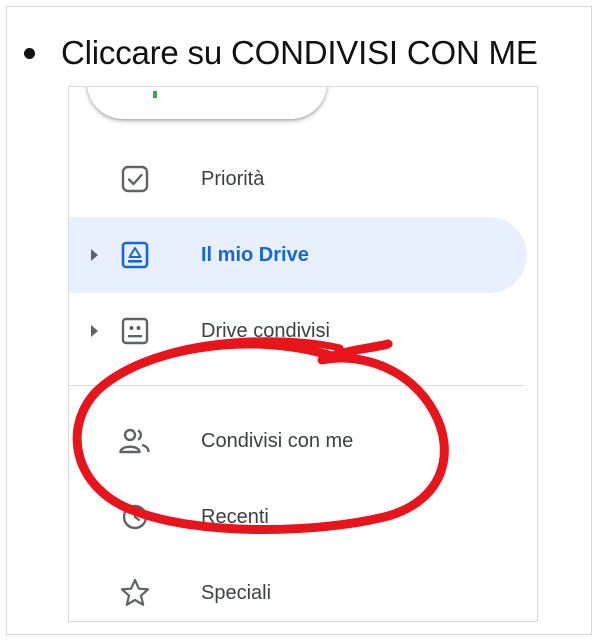 The width and height of the screenshot is (598, 641). I want to click on sidebar-item-recent: Recenti, so click(298, 517).